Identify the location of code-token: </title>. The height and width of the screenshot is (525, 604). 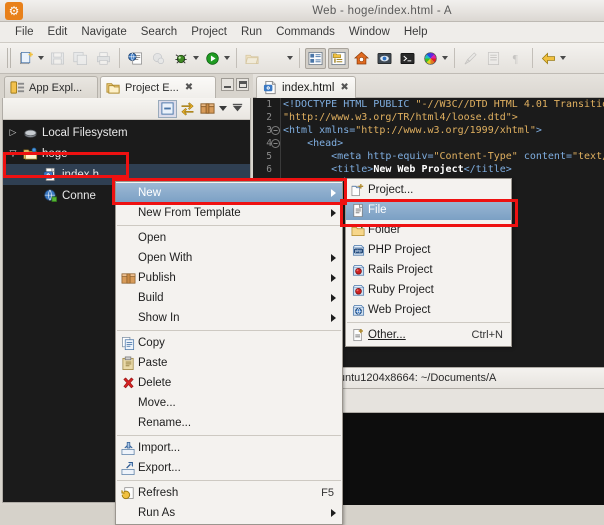
(487, 169).